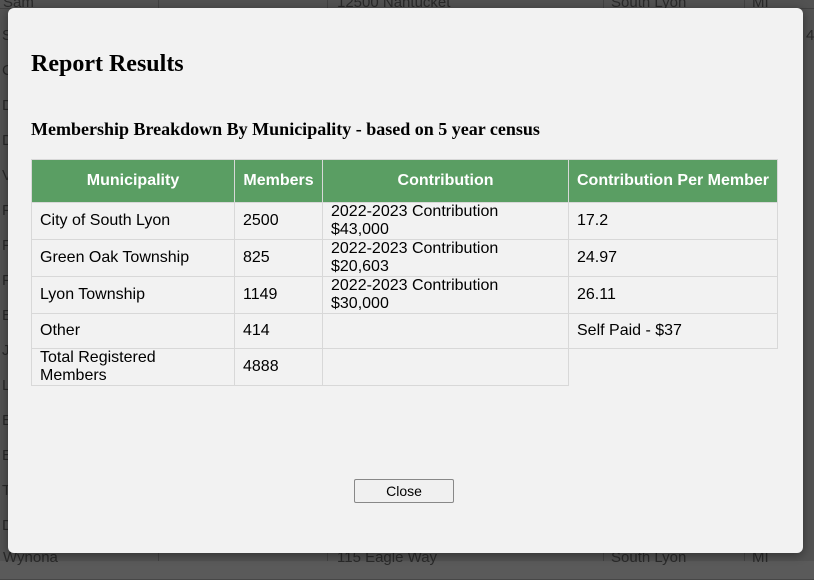 The width and height of the screenshot is (814, 580). I want to click on total-label-cell: Total Registered Members, so click(133, 367).